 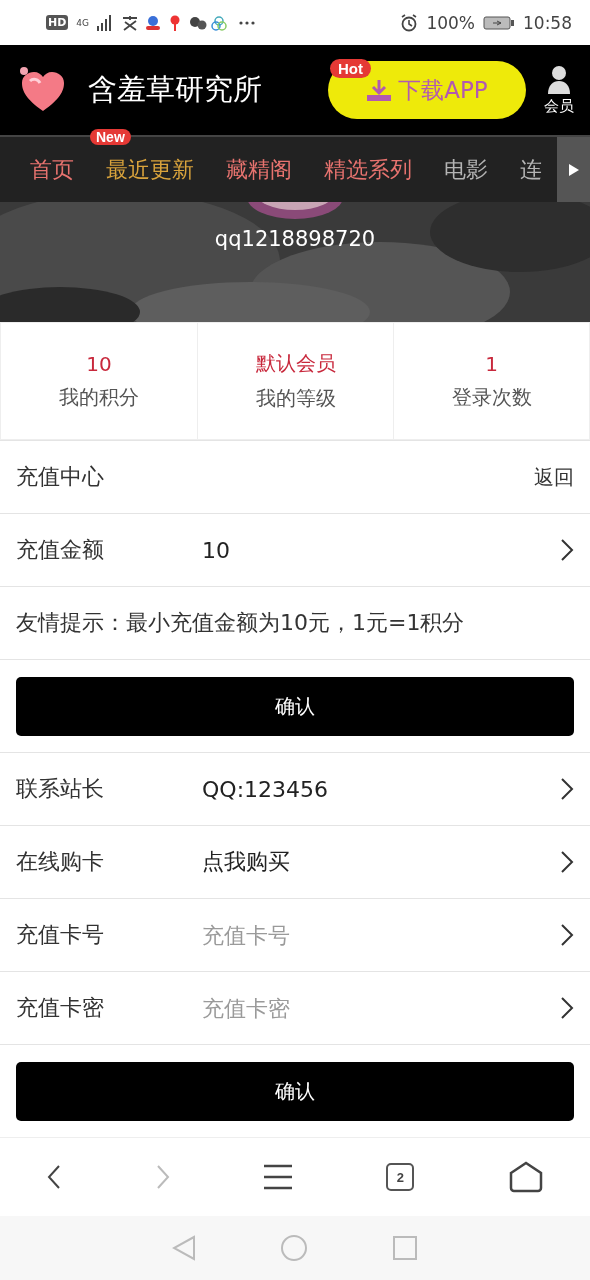 I want to click on hd-indicator: HD, so click(x=57, y=22).